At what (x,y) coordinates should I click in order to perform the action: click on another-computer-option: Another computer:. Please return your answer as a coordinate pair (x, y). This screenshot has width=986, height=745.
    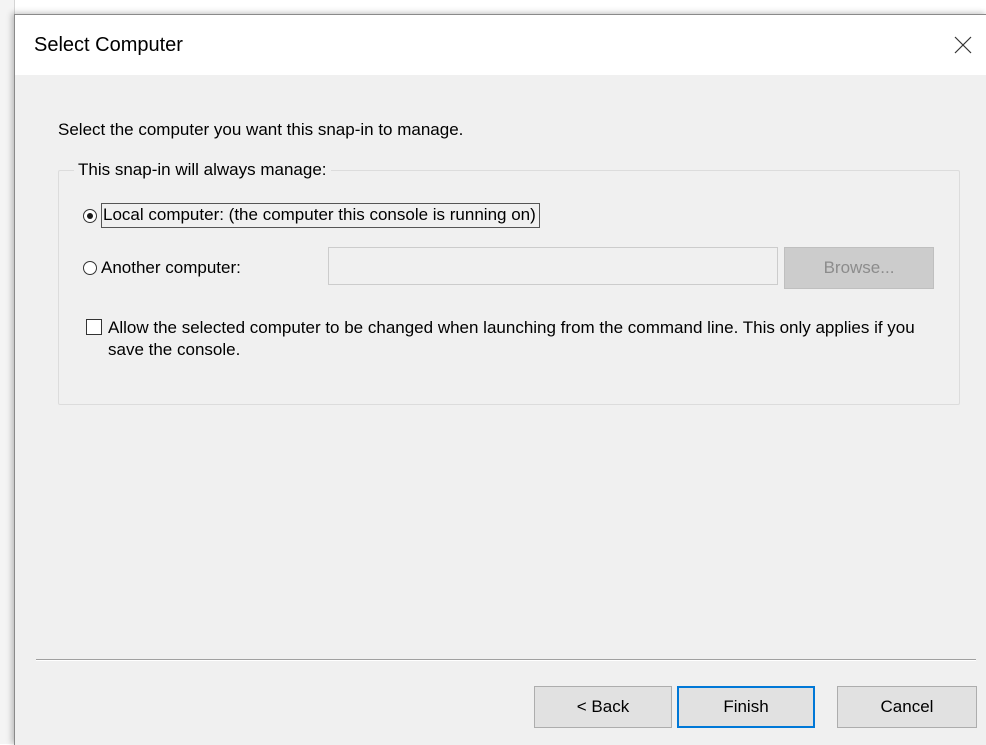
    Looking at the image, I should click on (162, 268).